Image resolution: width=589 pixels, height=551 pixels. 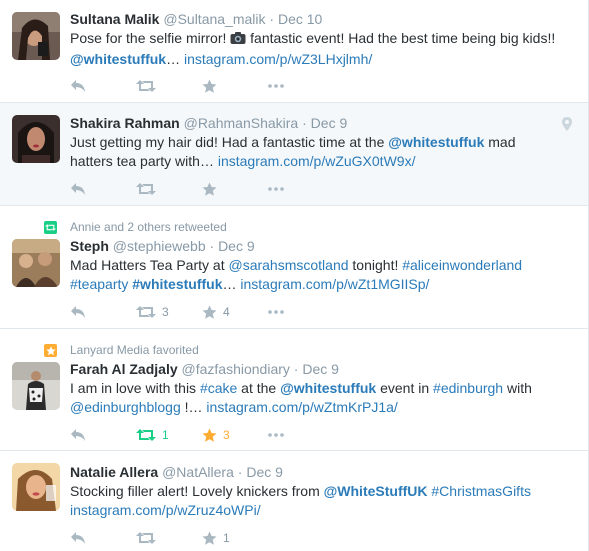 I want to click on hashtag-link: #edinburgh, so click(x=468, y=388).